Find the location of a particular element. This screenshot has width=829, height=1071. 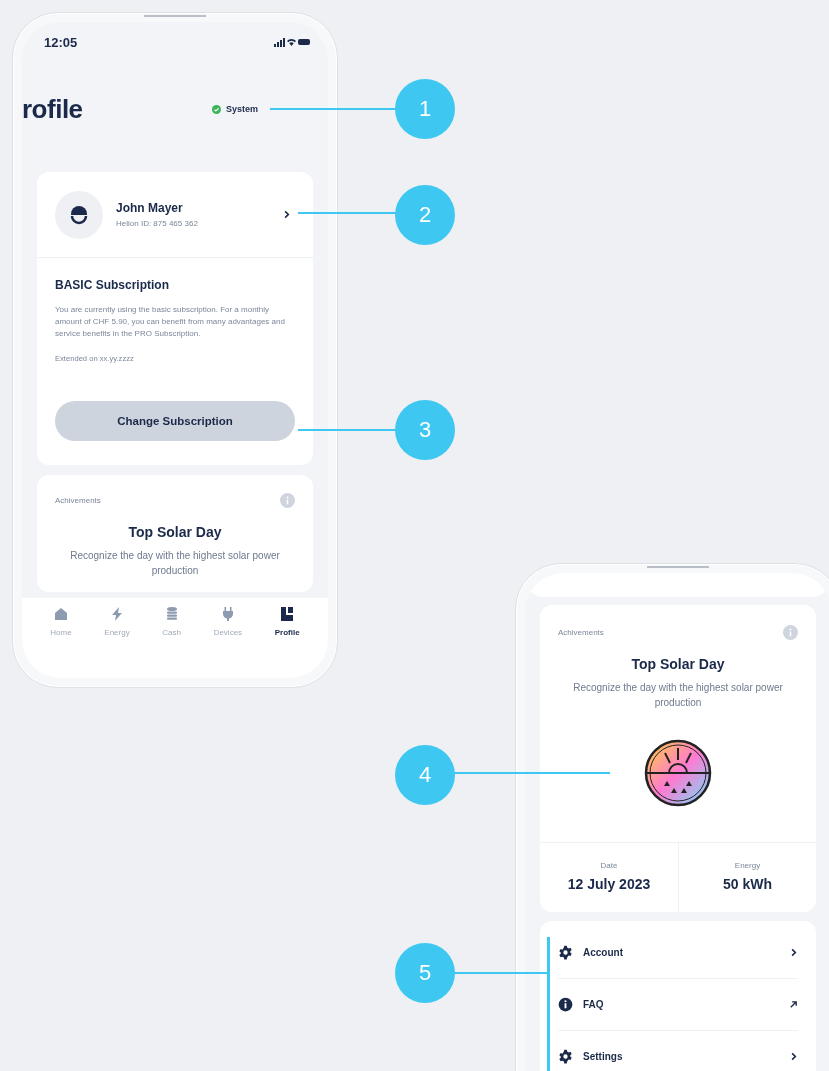

status-icons is located at coordinates (292, 42).